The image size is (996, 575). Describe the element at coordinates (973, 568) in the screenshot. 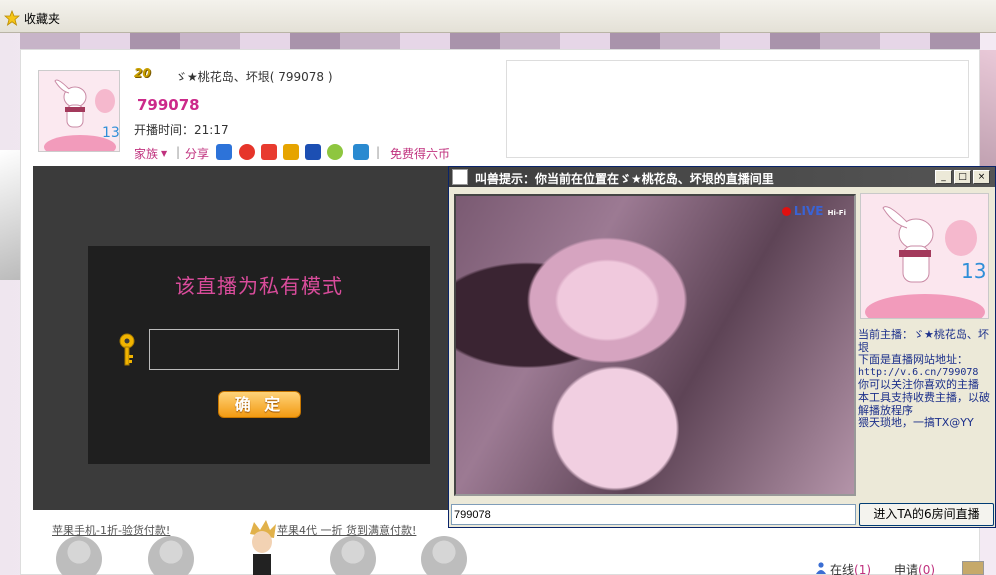

I see `mini-avatar` at that location.